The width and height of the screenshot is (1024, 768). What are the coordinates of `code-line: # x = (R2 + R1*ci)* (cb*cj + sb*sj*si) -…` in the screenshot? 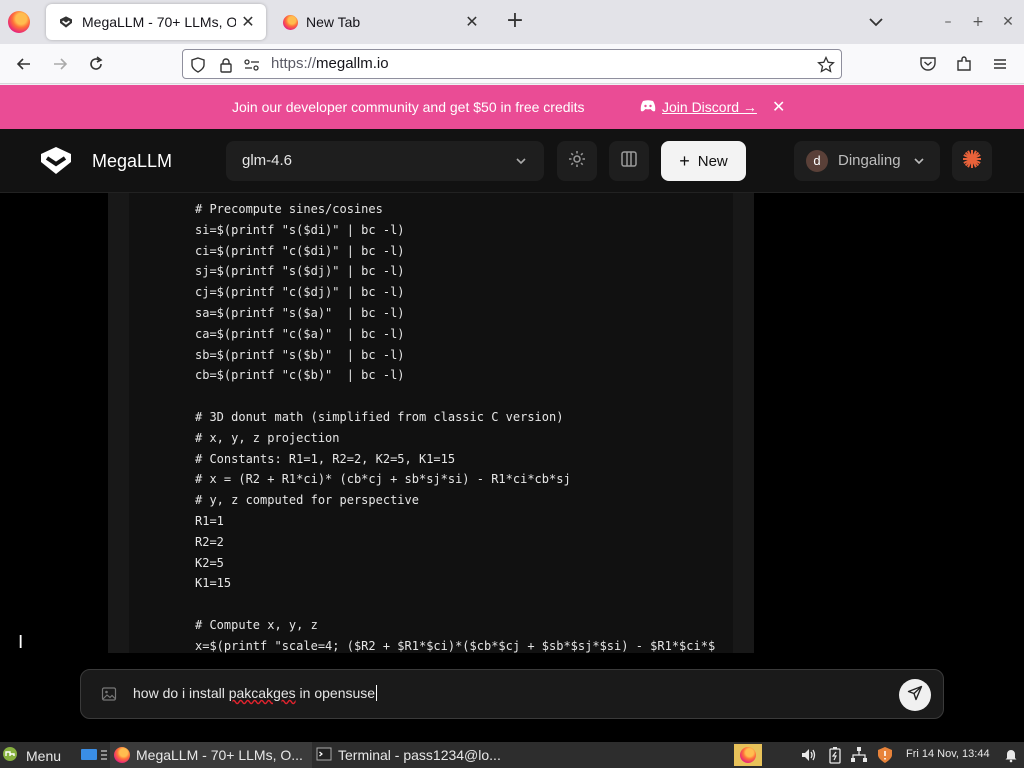 It's located at (383, 479).